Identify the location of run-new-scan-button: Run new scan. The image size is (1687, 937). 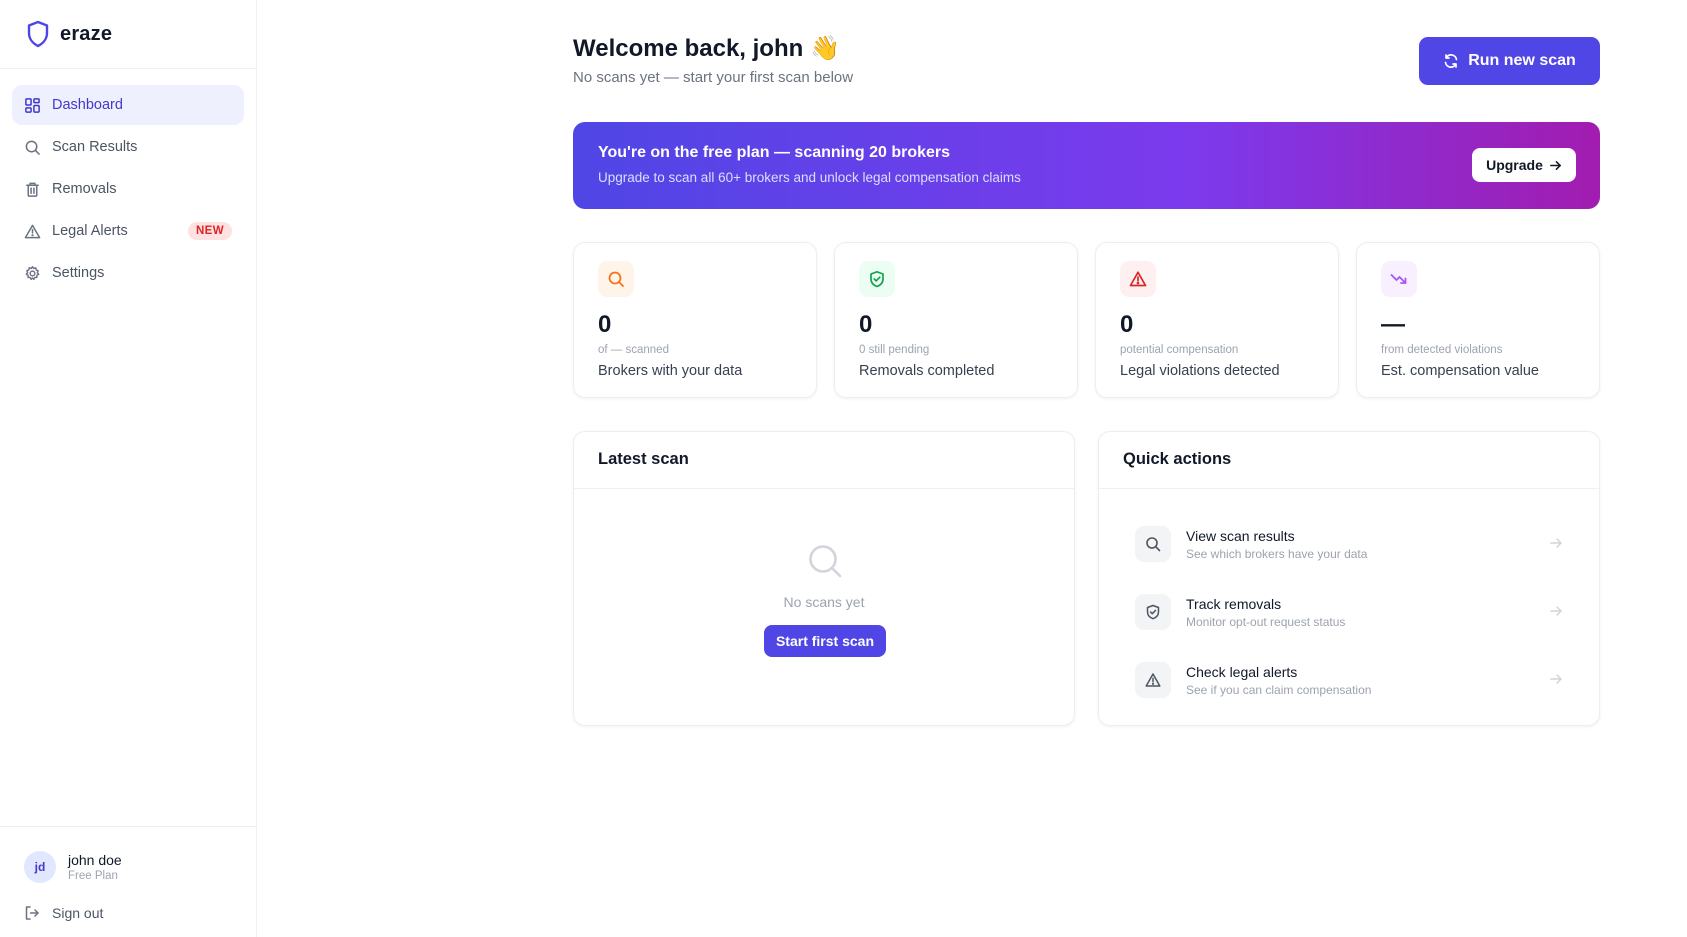
(1509, 61).